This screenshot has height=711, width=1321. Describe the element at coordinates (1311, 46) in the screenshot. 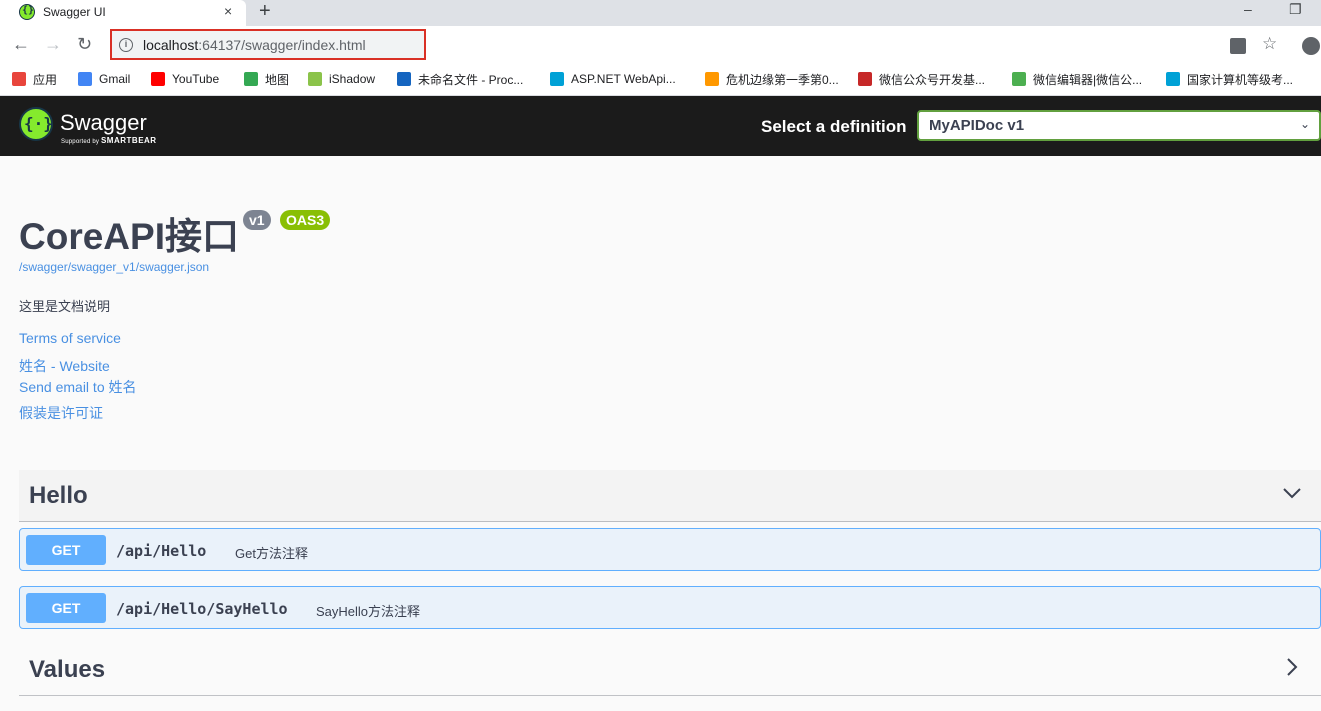

I see `profile-avatar-icon` at that location.